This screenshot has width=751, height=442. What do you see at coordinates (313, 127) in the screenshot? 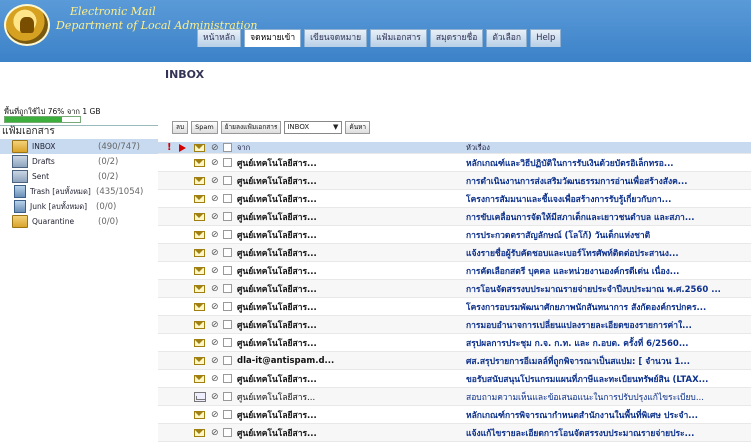
I see `folder-select: INBOX ▼` at bounding box center [313, 127].